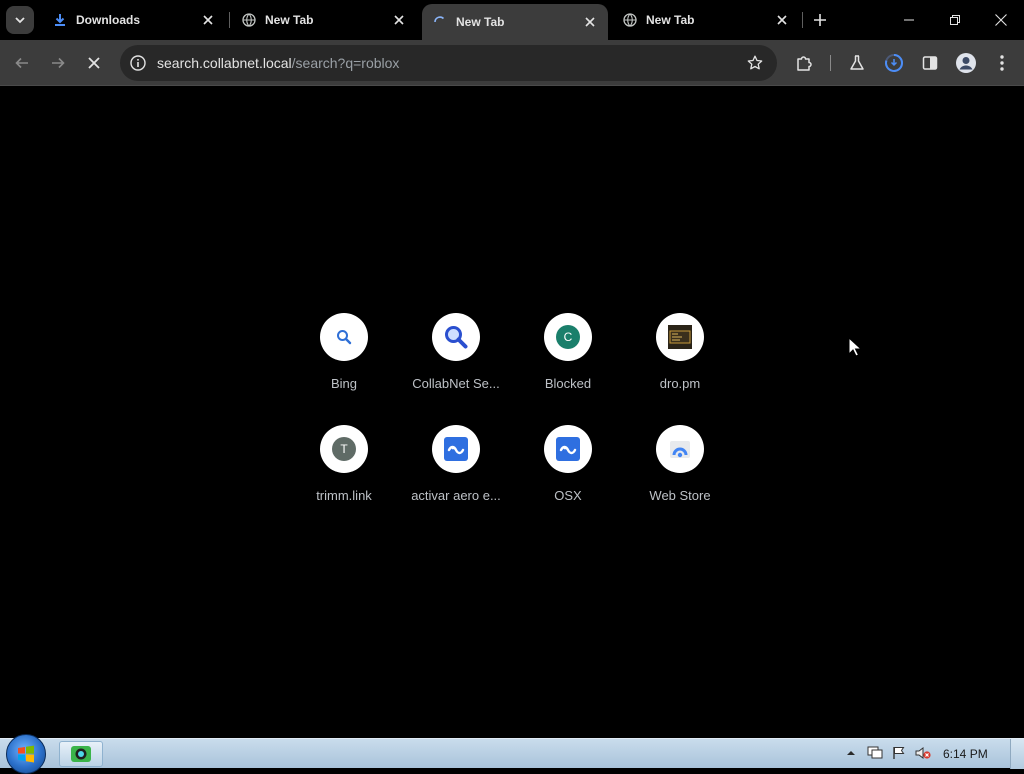 The width and height of the screenshot is (1024, 774). Describe the element at coordinates (324, 20) in the screenshot. I see `tab-new-tab-1: New Tab` at that location.